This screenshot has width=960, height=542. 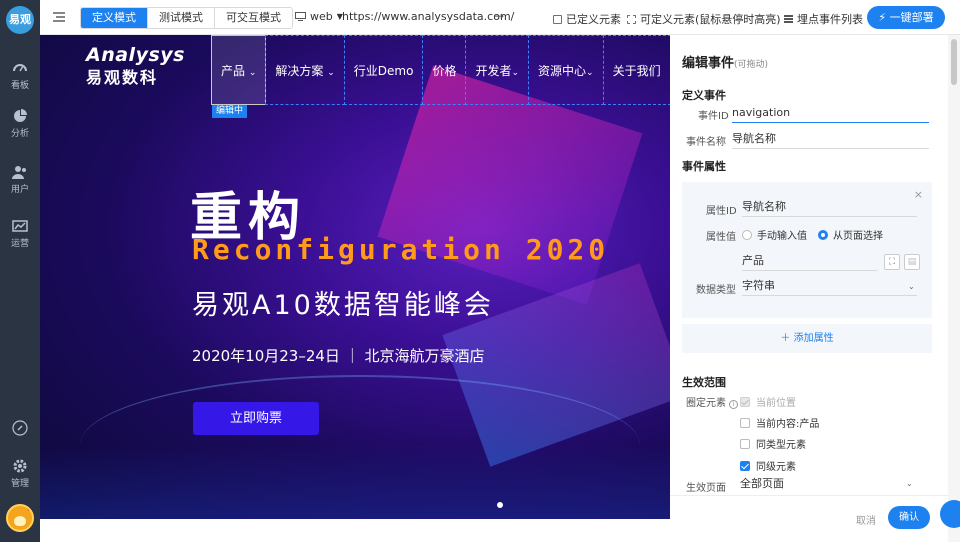 I want to click on option-same-type: 同类型元素, so click(x=773, y=443).